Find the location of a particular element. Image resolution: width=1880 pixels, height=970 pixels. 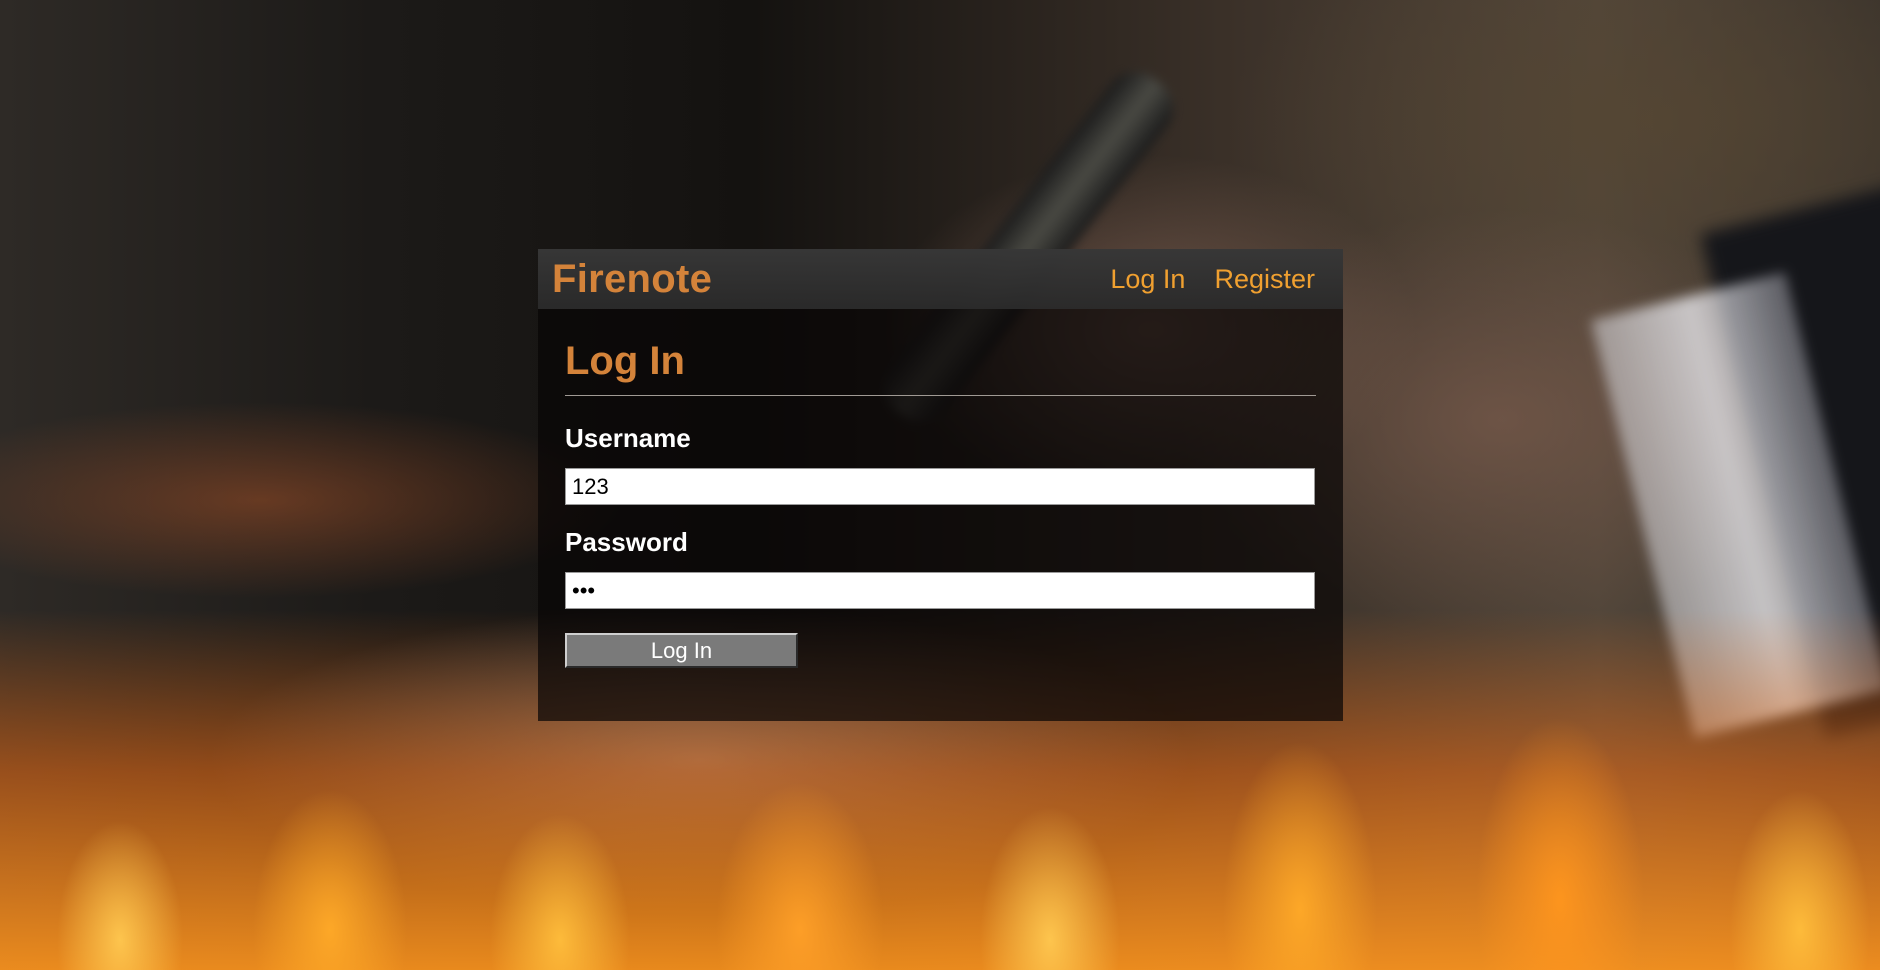

password-input is located at coordinates (940, 590).